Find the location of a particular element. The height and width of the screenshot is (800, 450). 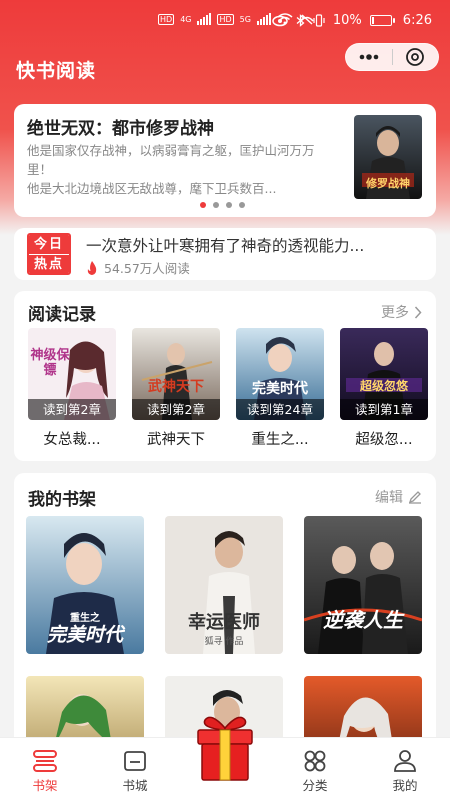

today-hot-card: 今日 热点 一次意外让叶寒拥有了神奇的透视能力... 54.57万人阅读 is located at coordinates (225, 254).